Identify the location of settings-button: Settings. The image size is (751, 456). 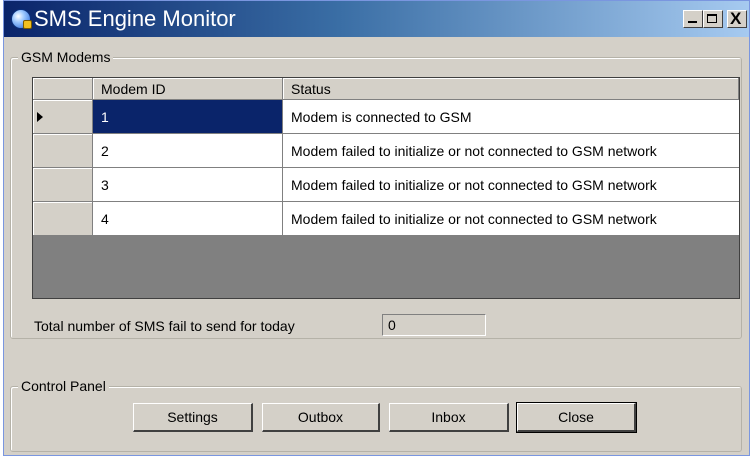
(193, 417).